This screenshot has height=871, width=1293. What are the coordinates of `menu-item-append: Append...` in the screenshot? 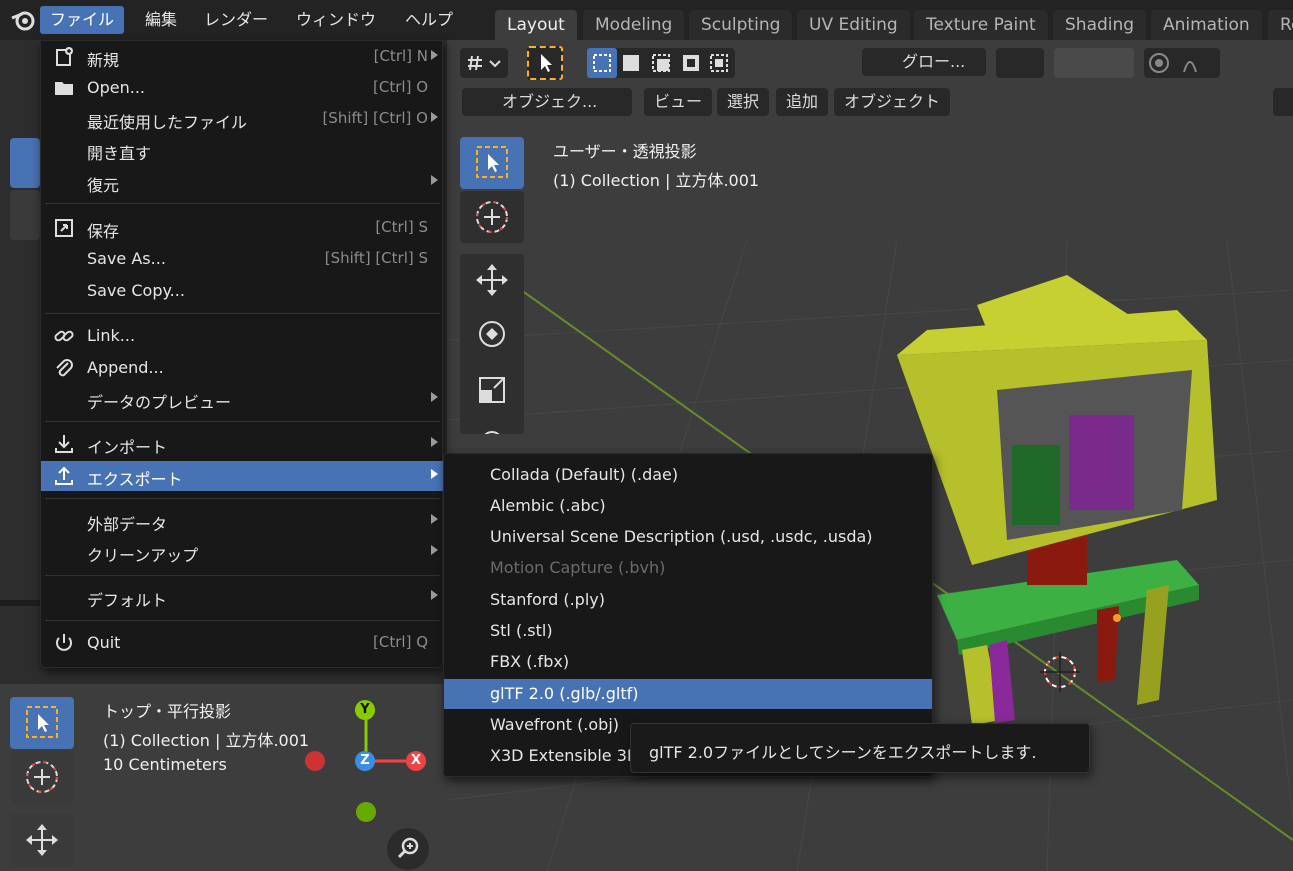 It's located at (242, 368).